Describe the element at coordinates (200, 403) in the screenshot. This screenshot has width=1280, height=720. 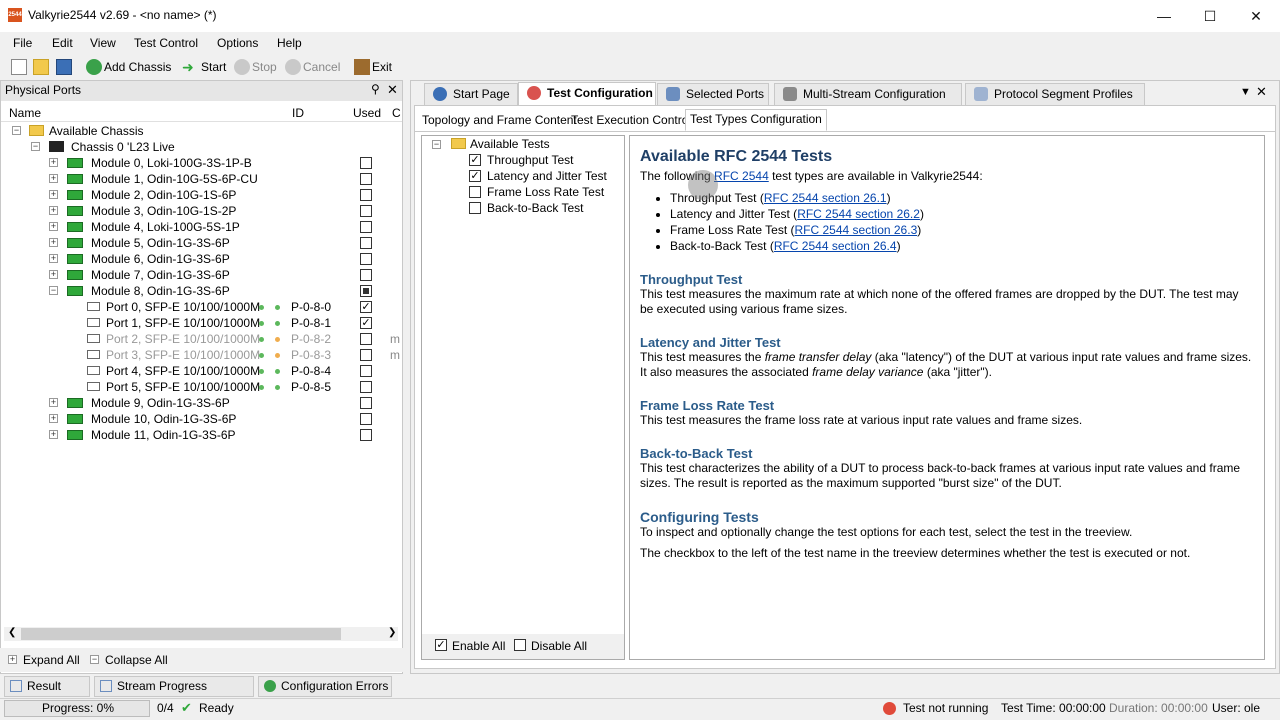
I see `module-row: + Module 9, Odin-1G-3S-6P` at that location.